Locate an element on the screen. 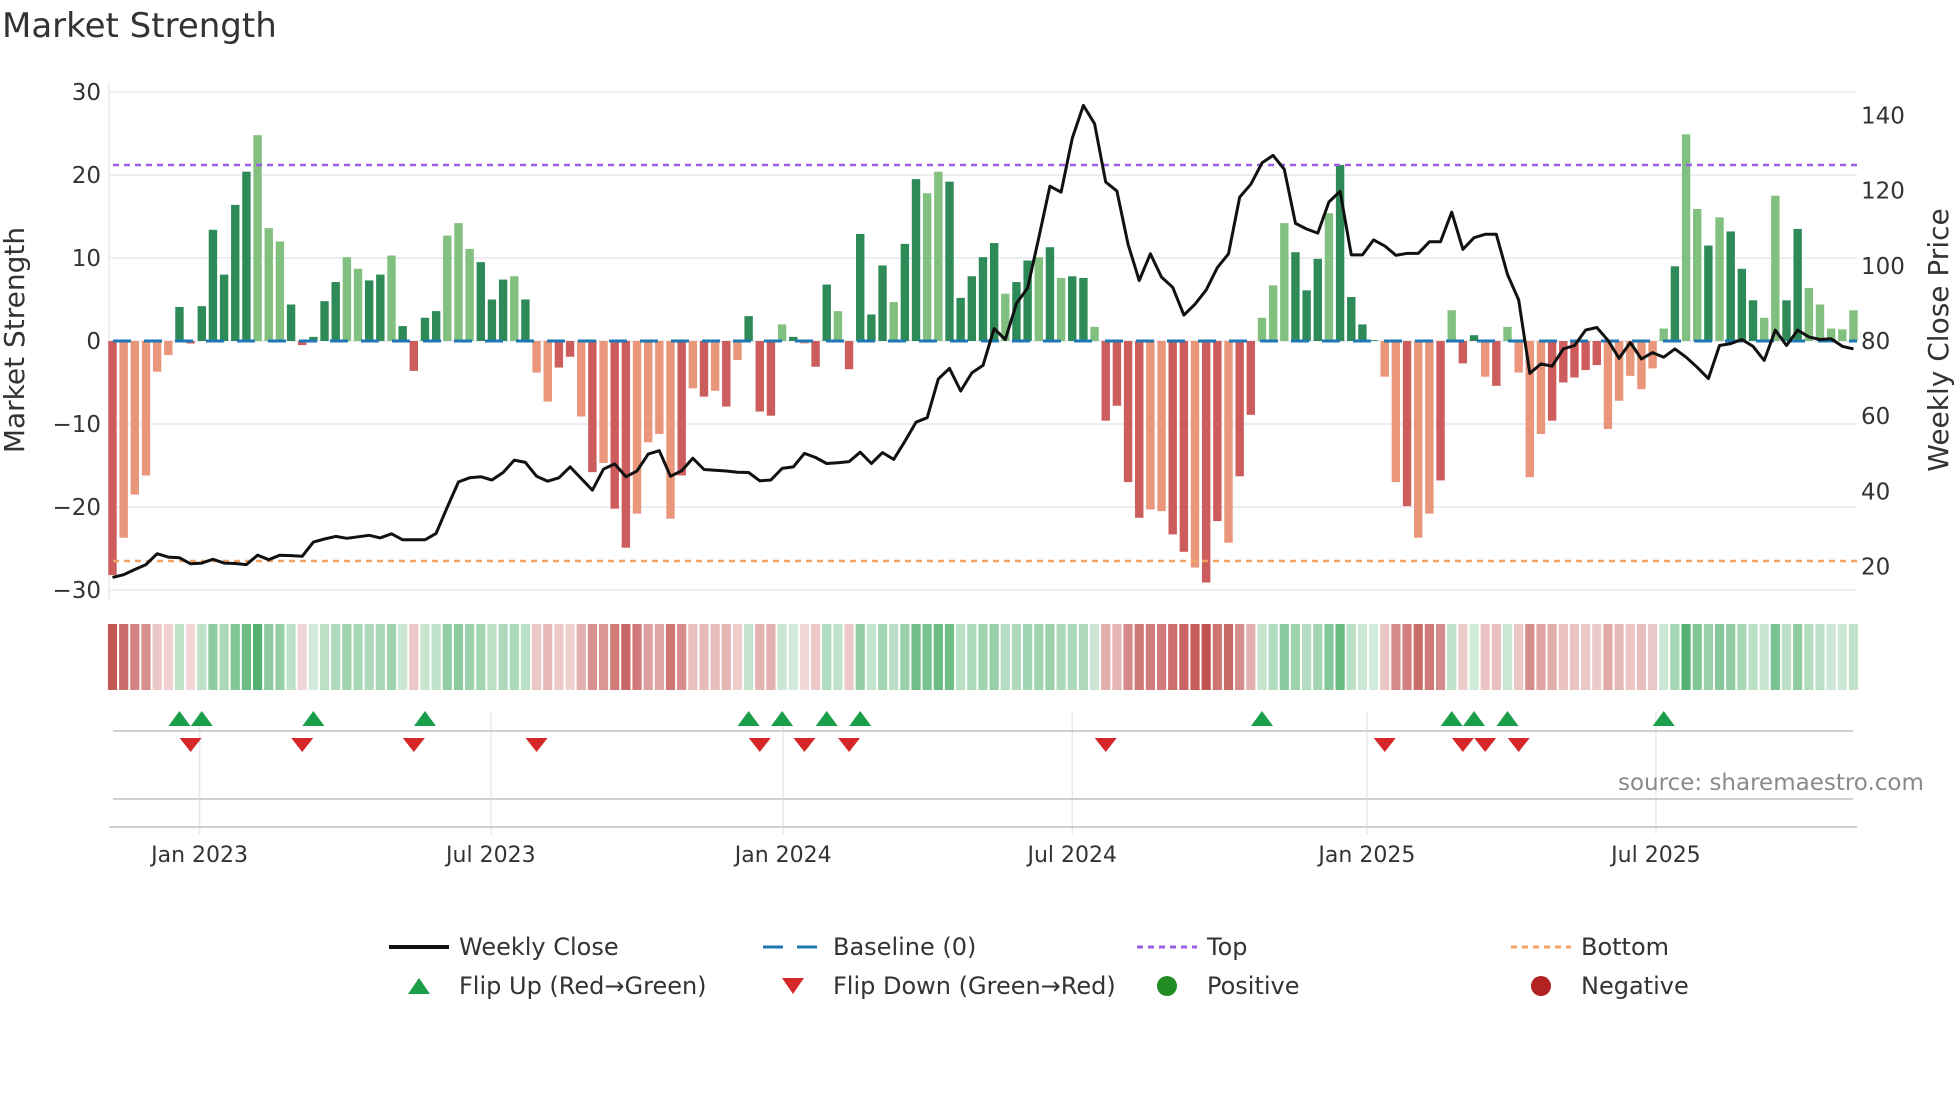  y2-tick-label: 20 is located at coordinates (1875, 567).